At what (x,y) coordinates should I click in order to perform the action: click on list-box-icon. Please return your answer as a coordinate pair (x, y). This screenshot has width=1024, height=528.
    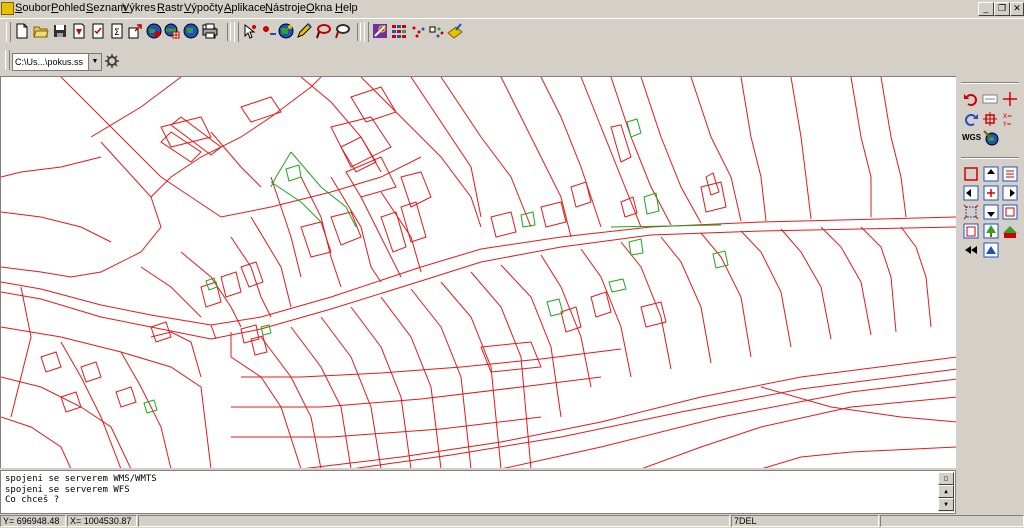
    Looking at the image, I should click on (1010, 174).